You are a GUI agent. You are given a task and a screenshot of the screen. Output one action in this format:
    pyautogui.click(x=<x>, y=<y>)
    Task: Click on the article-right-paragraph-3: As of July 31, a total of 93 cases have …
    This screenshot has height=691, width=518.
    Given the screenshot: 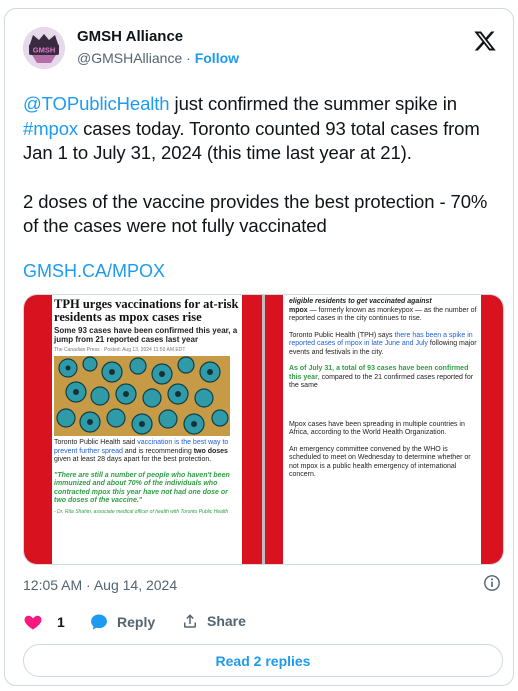 What is the action you would take?
    pyautogui.click(x=383, y=378)
    